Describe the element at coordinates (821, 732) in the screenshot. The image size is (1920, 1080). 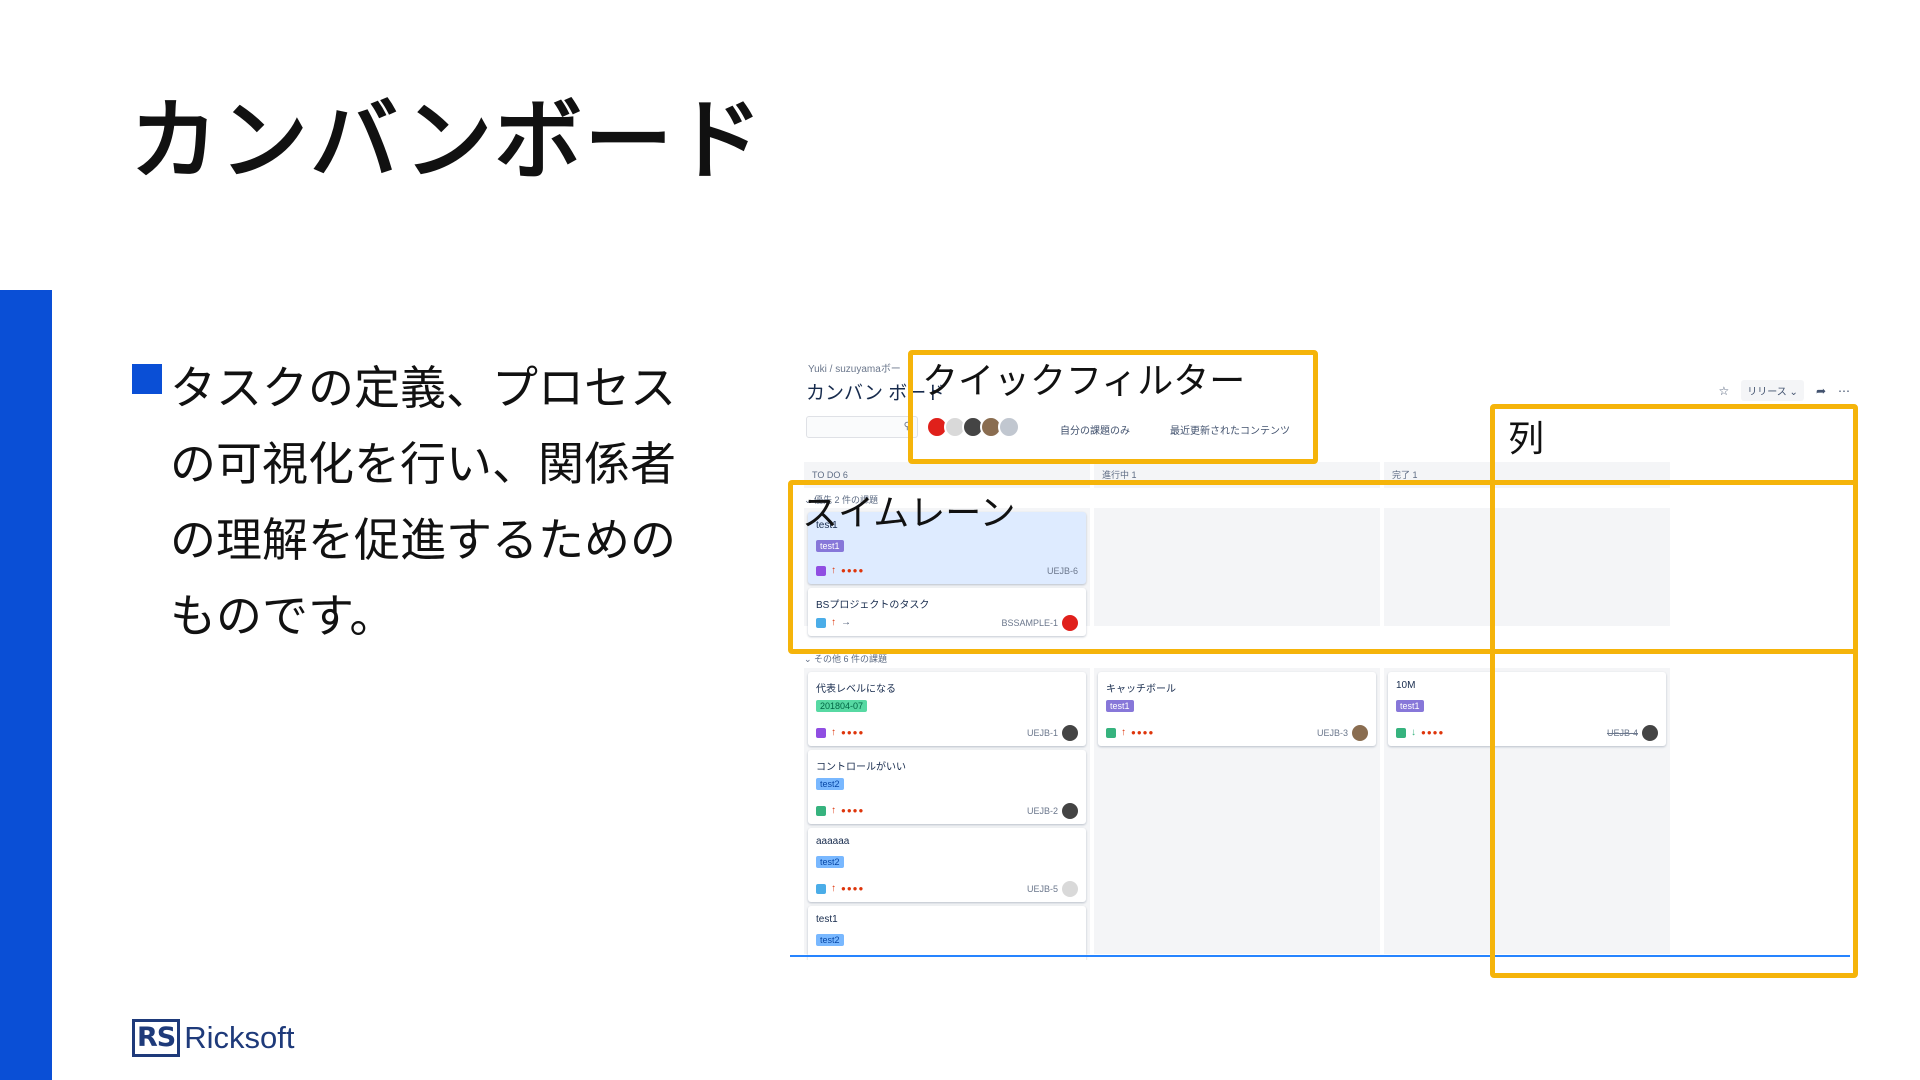
I see `epic-type-icon` at that location.